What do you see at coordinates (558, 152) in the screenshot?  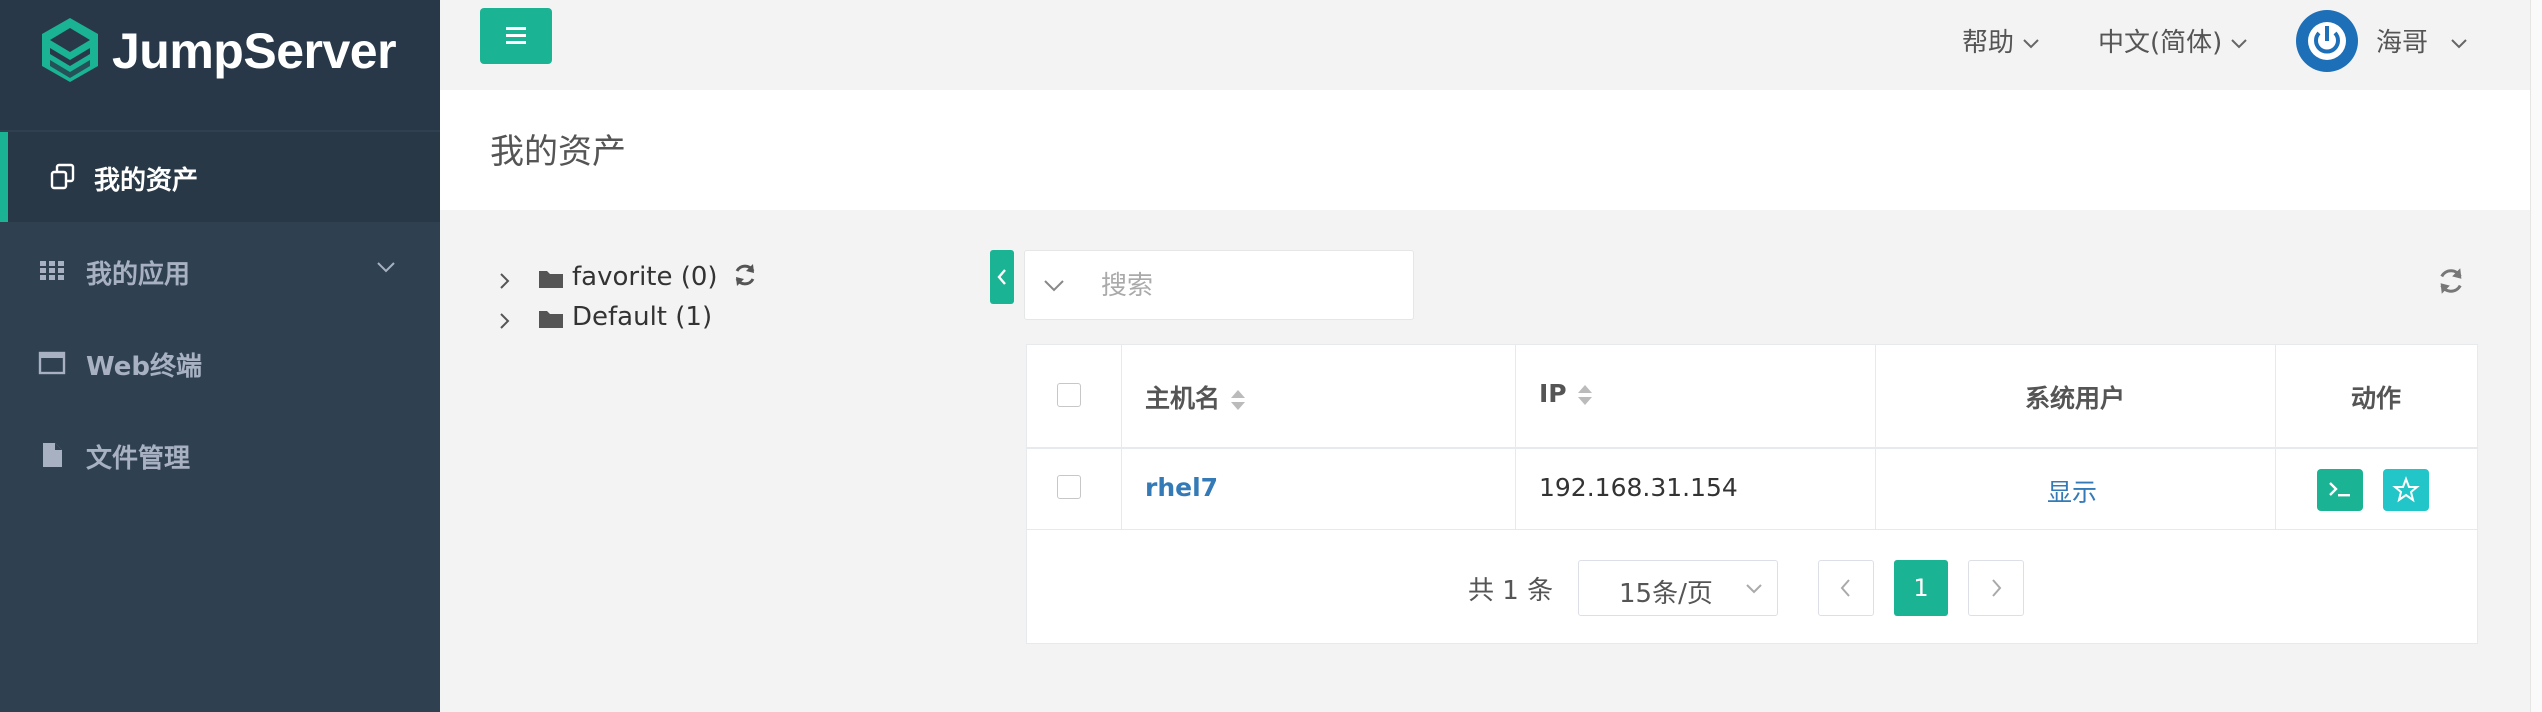 I see `page-title: 我的资产` at bounding box center [558, 152].